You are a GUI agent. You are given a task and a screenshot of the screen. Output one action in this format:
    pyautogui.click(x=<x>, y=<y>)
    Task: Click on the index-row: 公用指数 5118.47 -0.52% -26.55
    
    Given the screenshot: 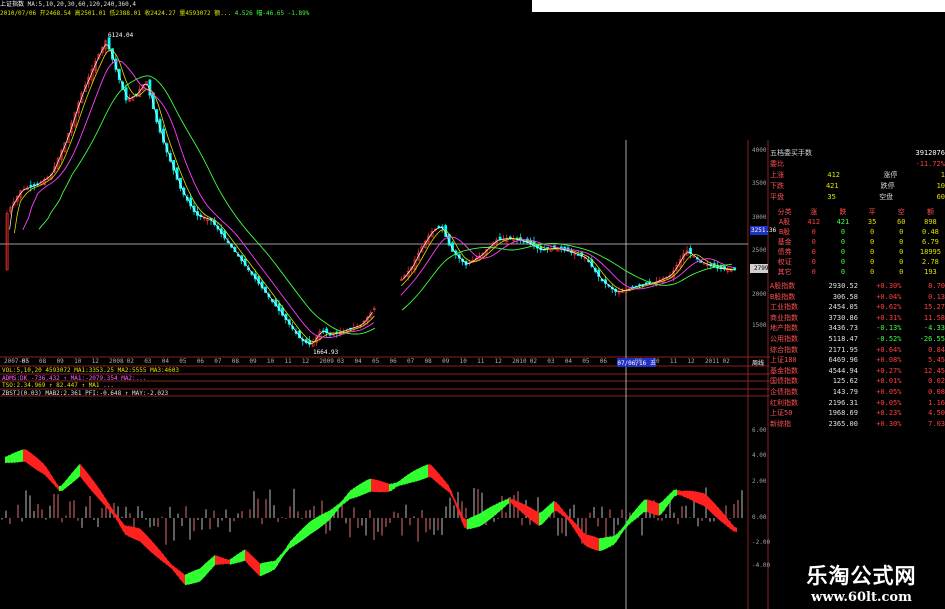 What is the action you would take?
    pyautogui.click(x=857, y=339)
    